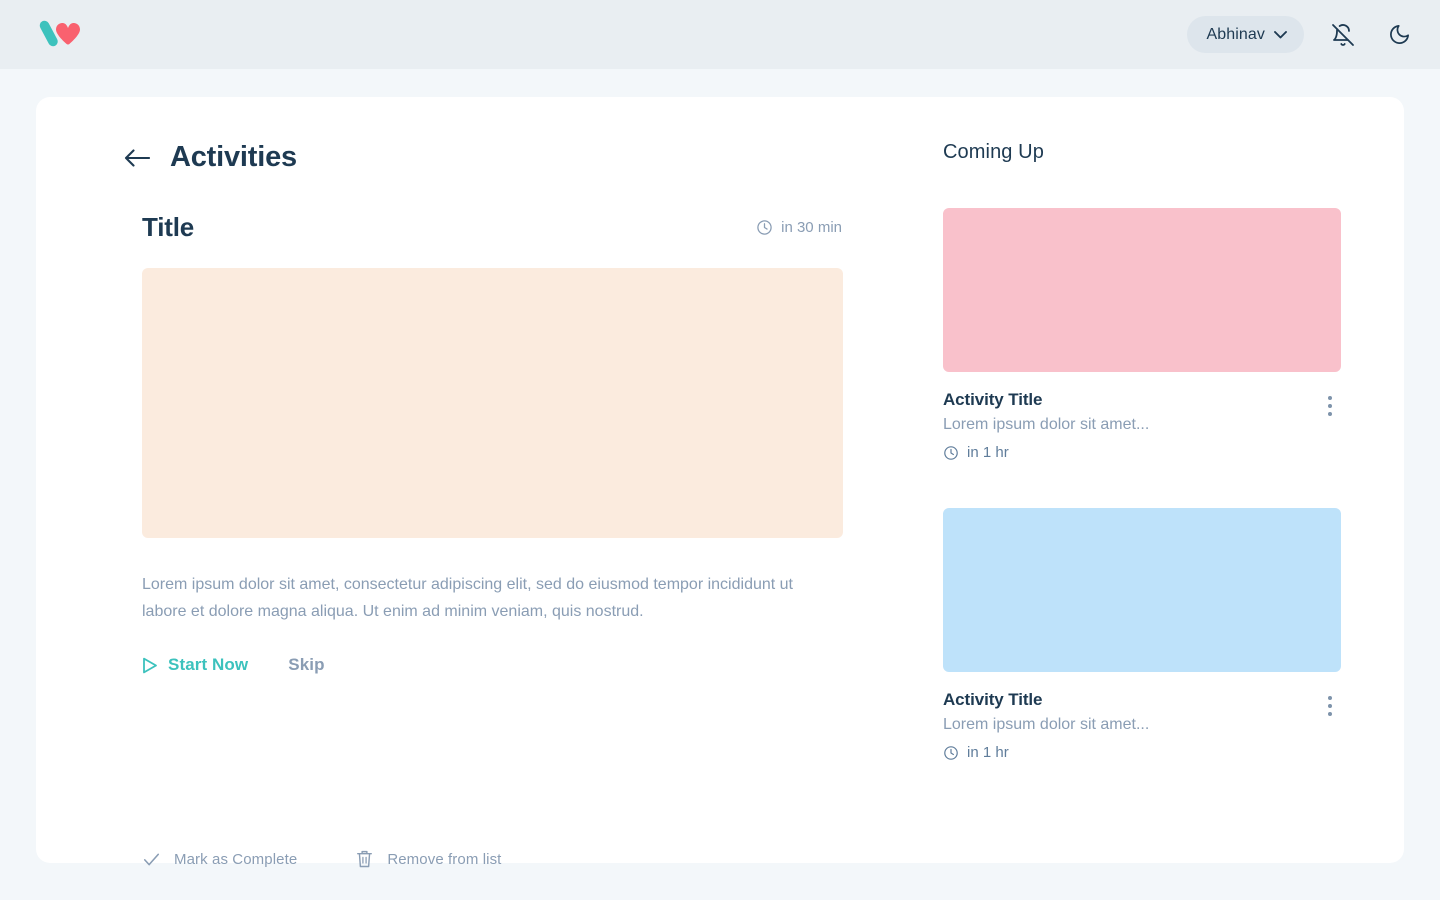 This screenshot has width=1440, height=900. I want to click on skip-label: Skip, so click(306, 664).